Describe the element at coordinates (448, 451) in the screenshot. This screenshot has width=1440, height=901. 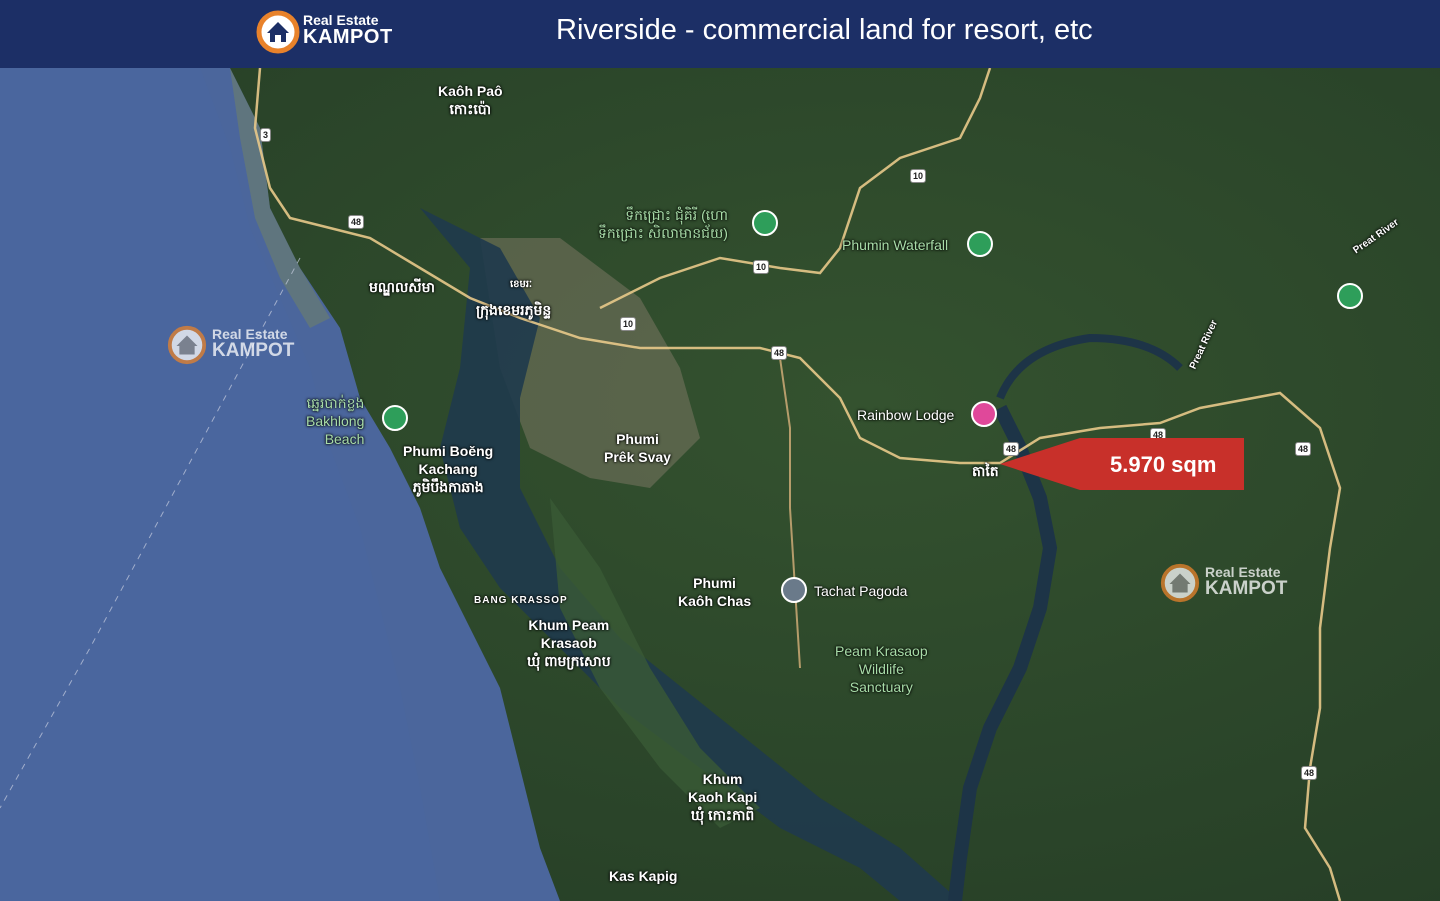
I see `place-label: Phumi Boĕng` at that location.